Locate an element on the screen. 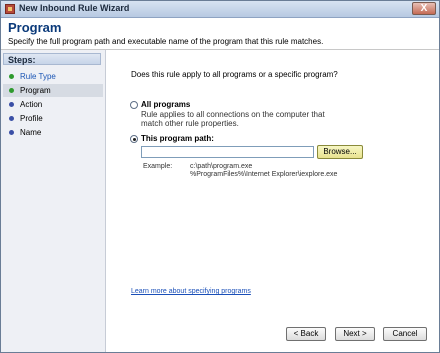 The width and height of the screenshot is (440, 353). firewall-icon is located at coordinates (10, 9).